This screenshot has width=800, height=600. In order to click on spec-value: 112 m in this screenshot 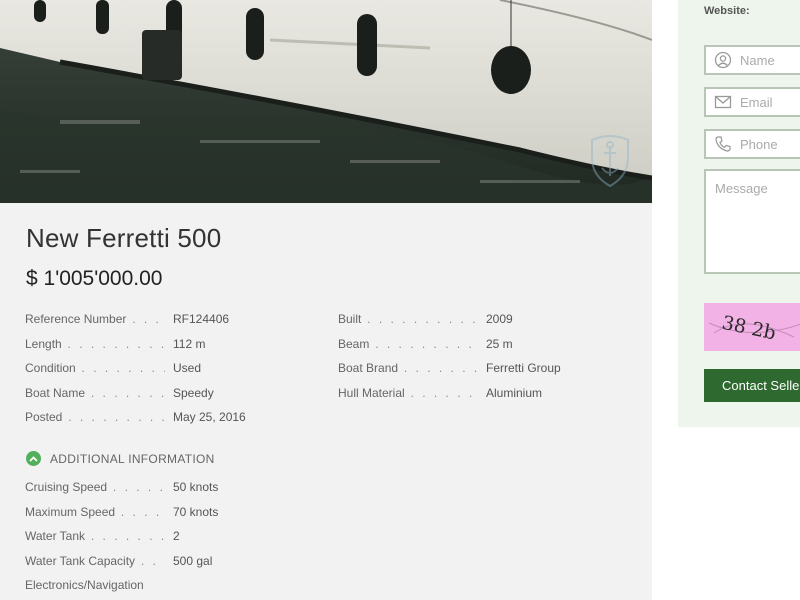, I will do `click(189, 343)`.